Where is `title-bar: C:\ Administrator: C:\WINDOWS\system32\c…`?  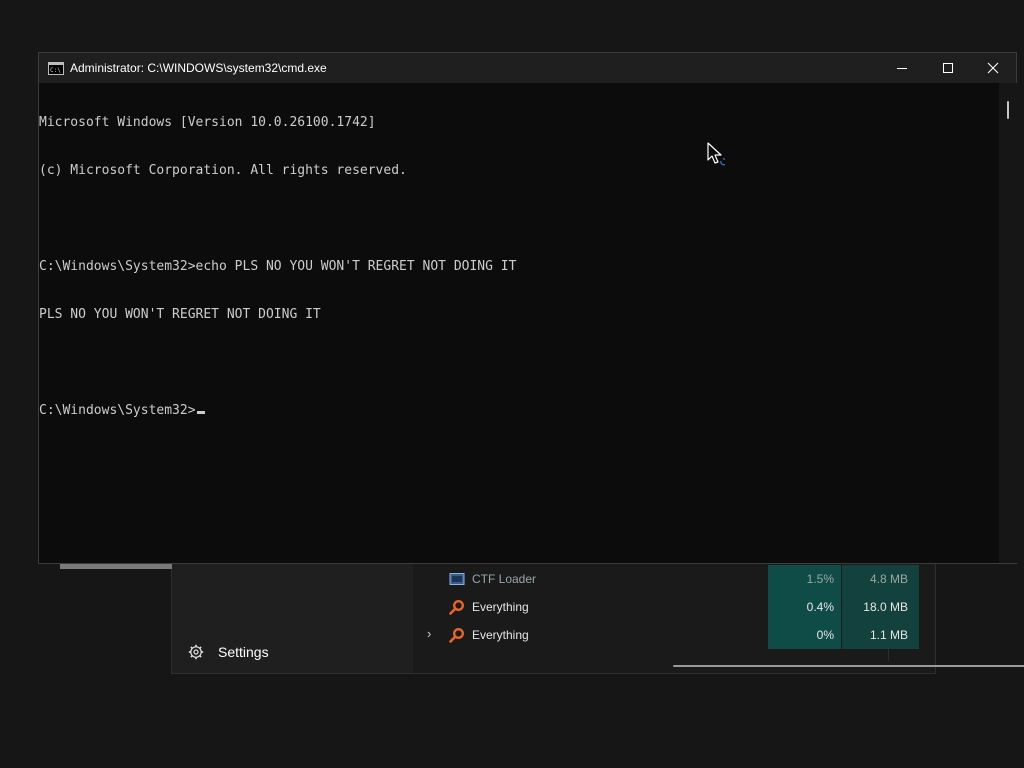
title-bar: C:\ Administrator: C:\WINDOWS\system32\c… is located at coordinates (527, 68).